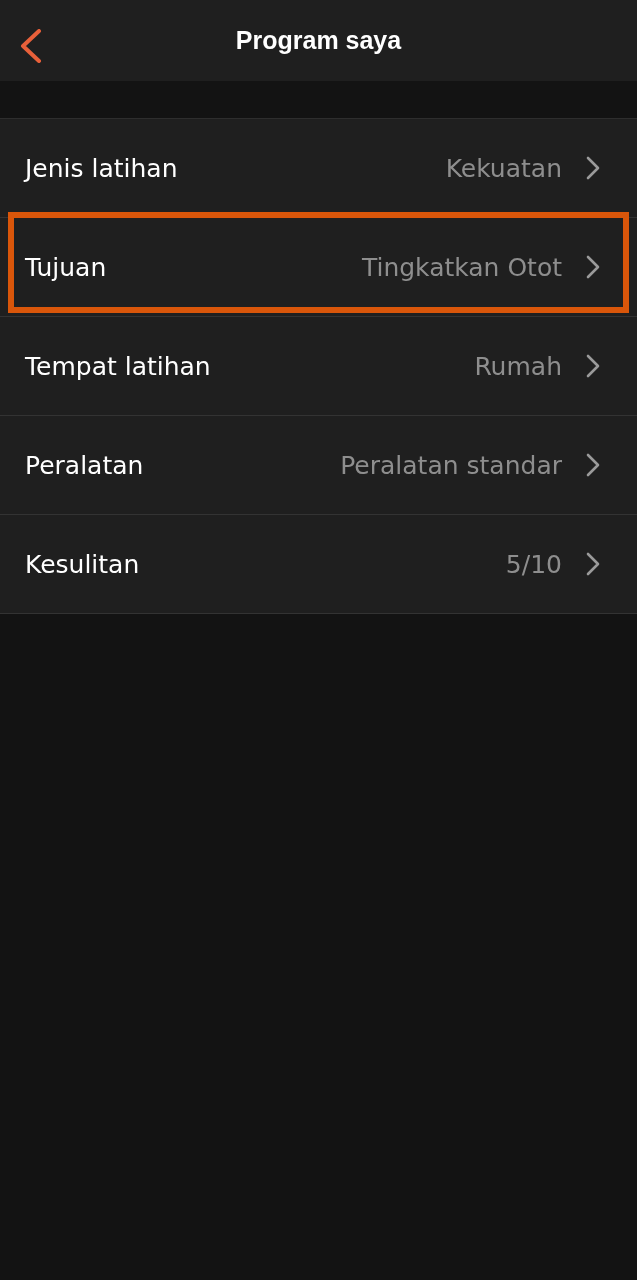 This screenshot has width=637, height=1280. I want to click on setting-value: Kekuatan, so click(503, 168).